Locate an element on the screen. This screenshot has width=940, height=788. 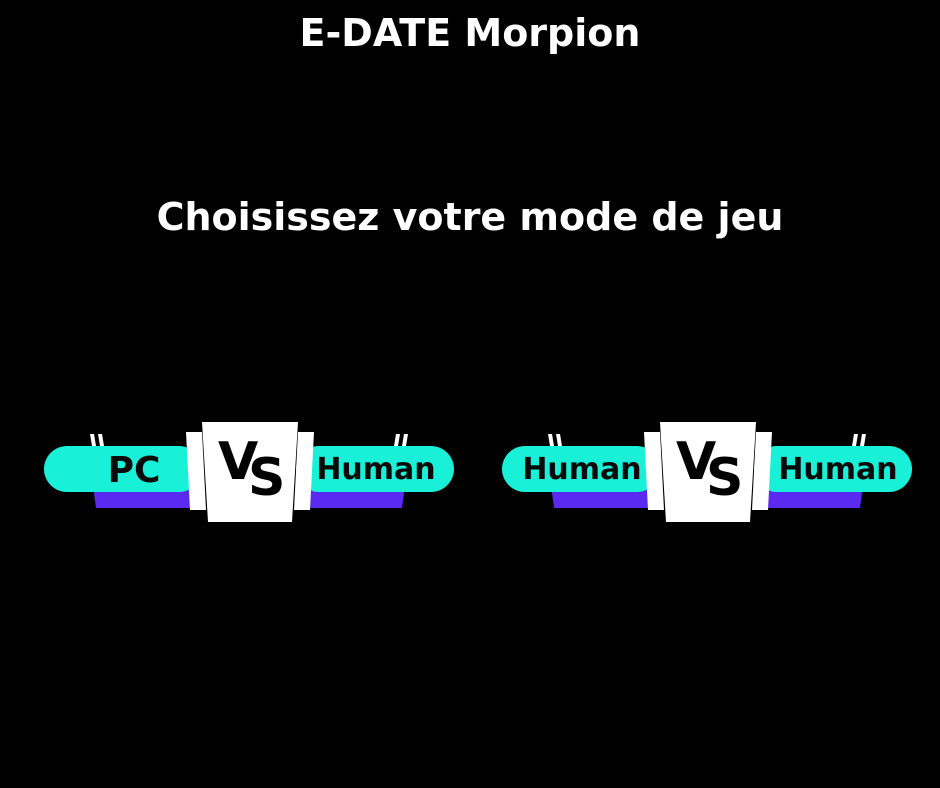
mode-button-human-vs-human: Human V S Human is located at coordinates (707, 472).